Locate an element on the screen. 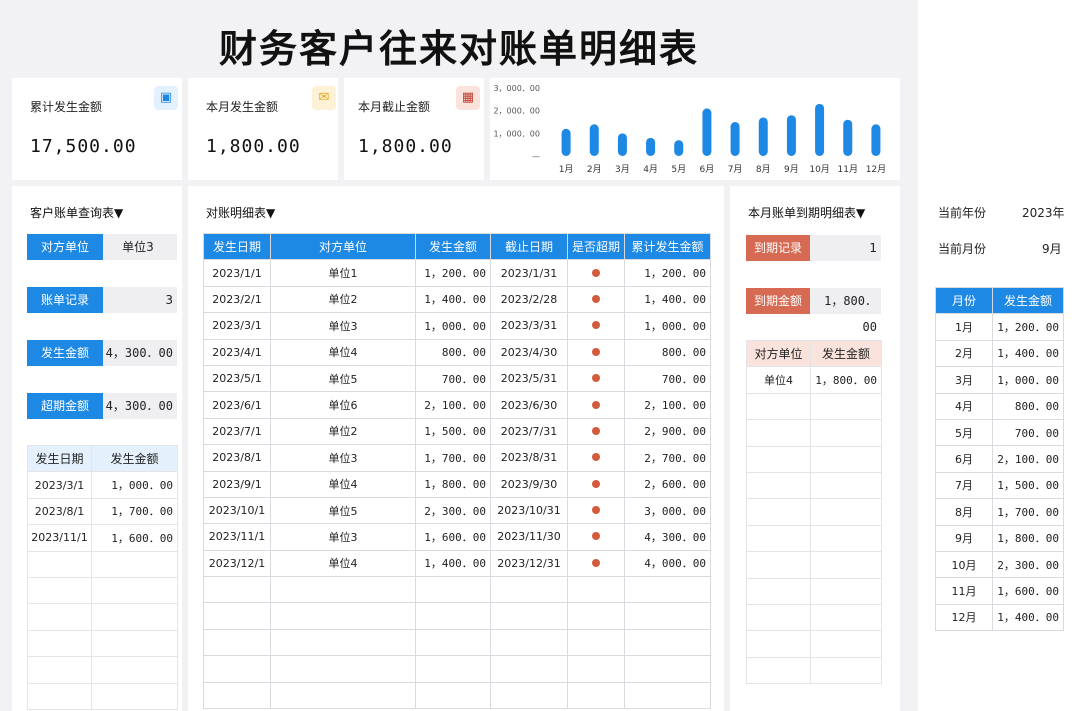 The image size is (1080, 711). records-value: 3 is located at coordinates (140, 300).